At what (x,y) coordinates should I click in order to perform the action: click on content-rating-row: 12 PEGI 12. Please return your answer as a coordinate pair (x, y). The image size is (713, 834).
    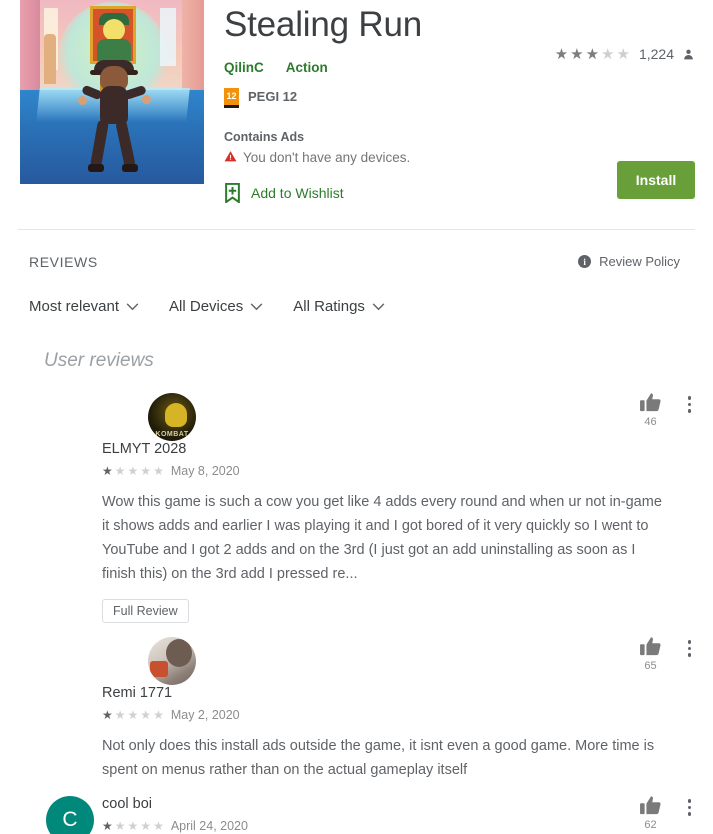
    Looking at the image, I should click on (459, 97).